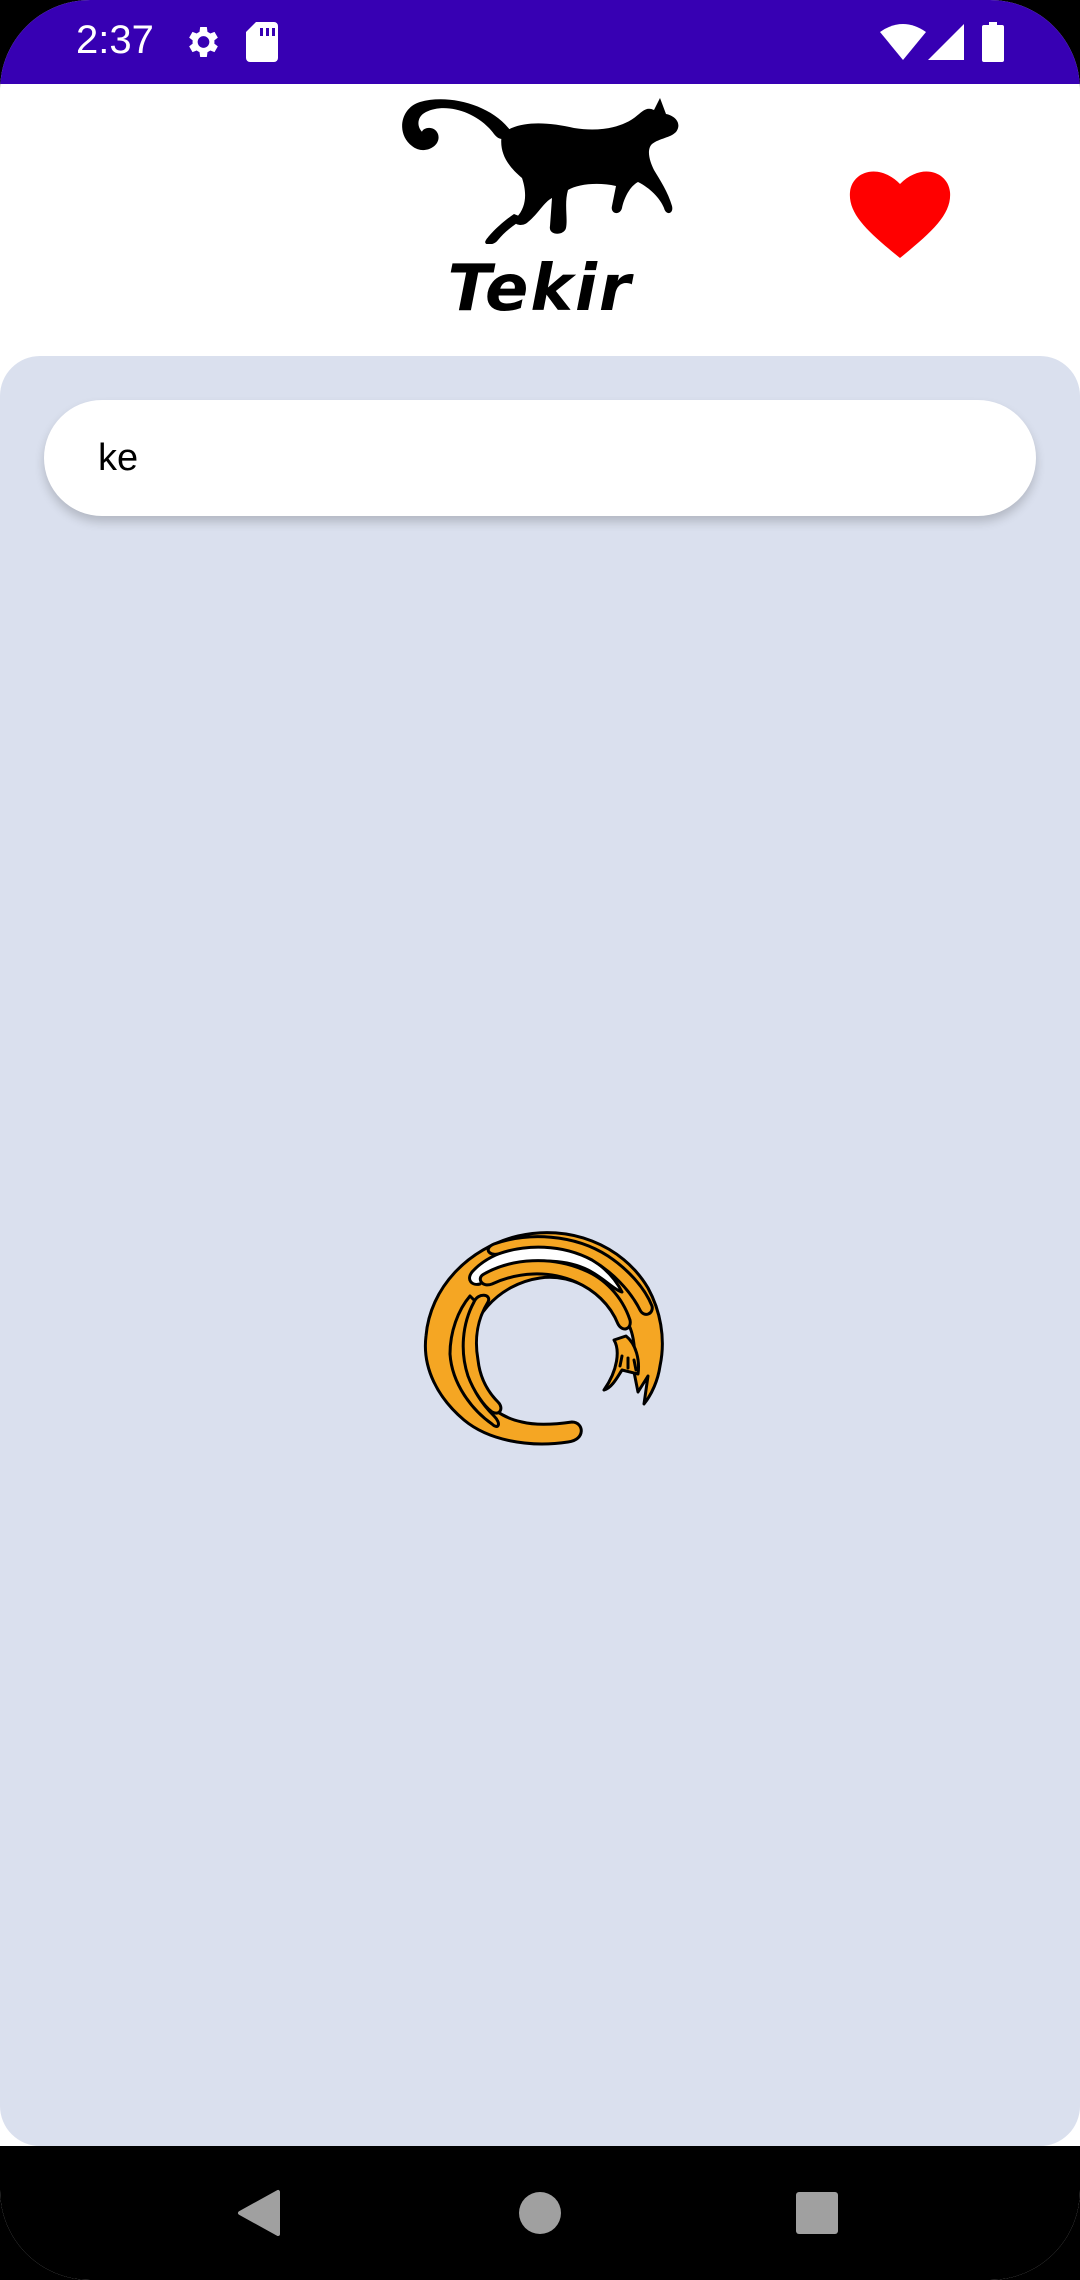 This screenshot has height=2280, width=1080. Describe the element at coordinates (946, 44) in the screenshot. I see `cellular-signal-icon` at that location.